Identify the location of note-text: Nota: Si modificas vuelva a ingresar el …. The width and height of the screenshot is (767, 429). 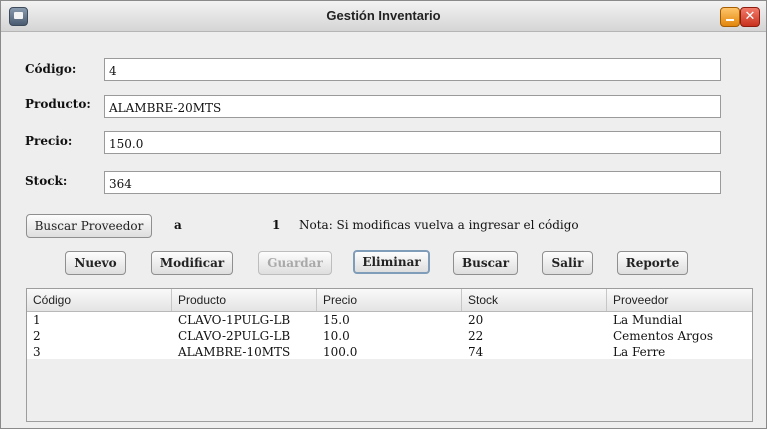
(439, 225).